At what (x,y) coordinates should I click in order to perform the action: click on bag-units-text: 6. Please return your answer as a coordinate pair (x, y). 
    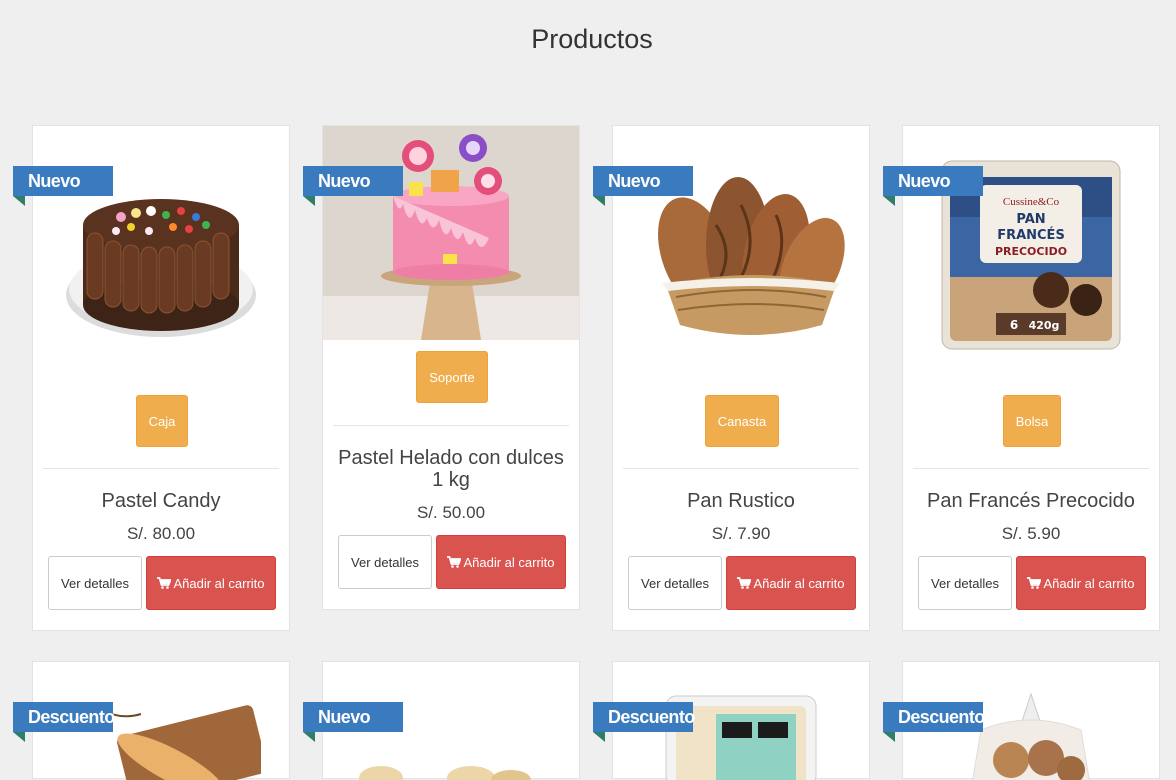
    Looking at the image, I should click on (1014, 325).